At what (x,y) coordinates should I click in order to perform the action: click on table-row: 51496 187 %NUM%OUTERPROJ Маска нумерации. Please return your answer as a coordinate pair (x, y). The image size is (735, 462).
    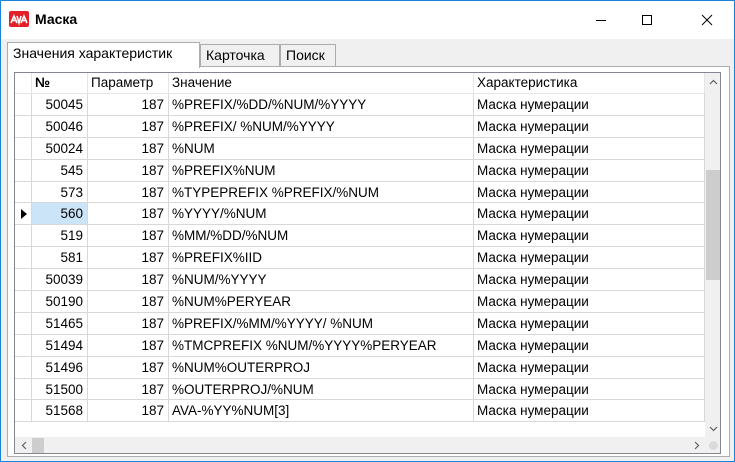
    Looking at the image, I should click on (360, 367).